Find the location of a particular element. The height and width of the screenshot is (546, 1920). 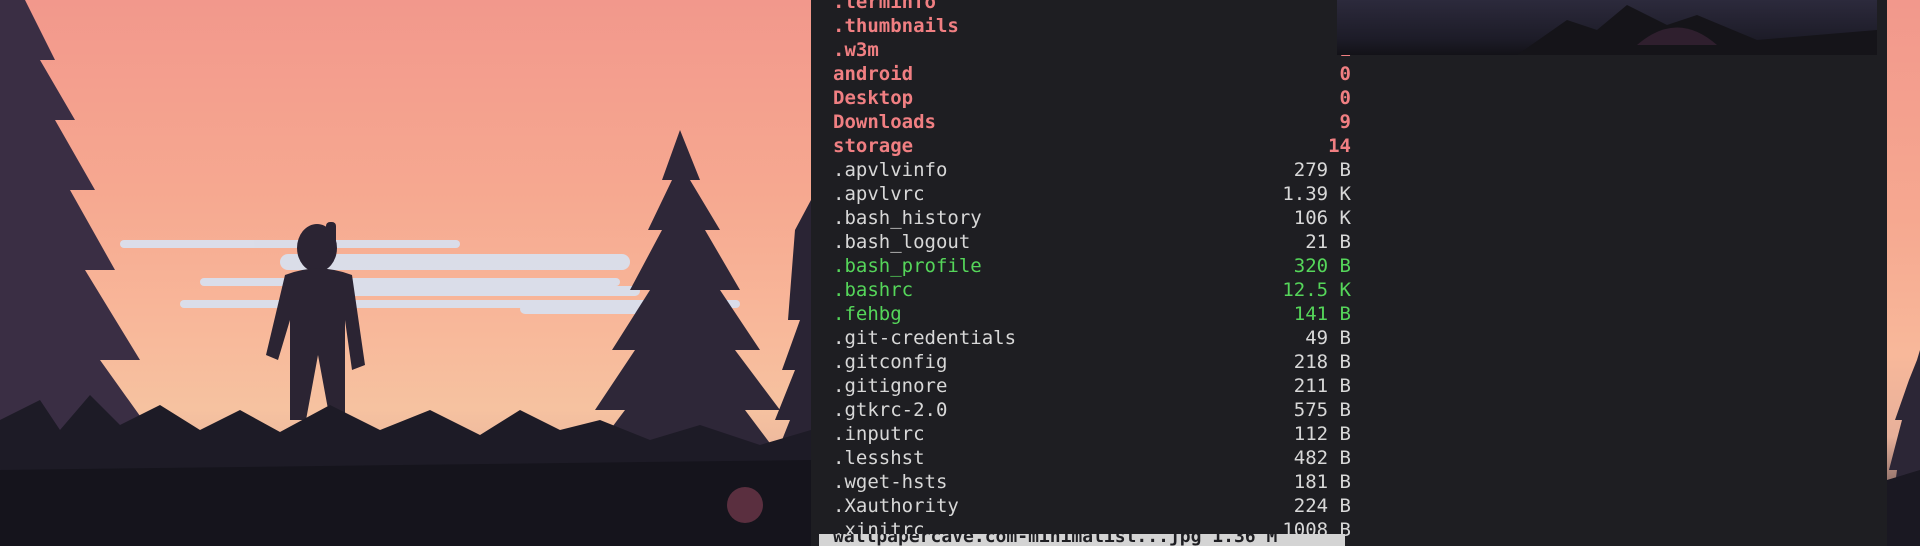

file-list-item: .bash_profile 320 B is located at coordinates (1092, 266).